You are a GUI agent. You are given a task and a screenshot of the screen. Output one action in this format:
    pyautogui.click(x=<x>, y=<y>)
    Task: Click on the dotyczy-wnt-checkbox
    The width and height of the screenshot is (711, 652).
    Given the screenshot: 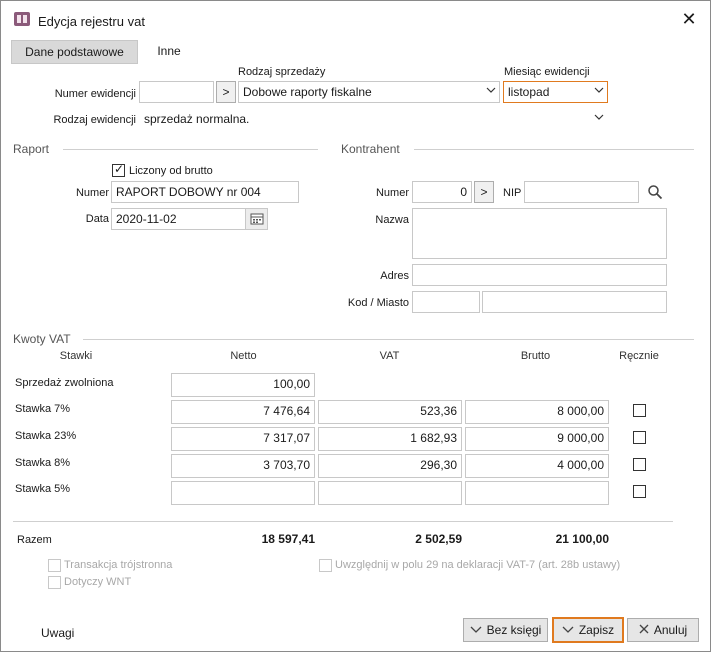 What is the action you would take?
    pyautogui.click(x=54, y=582)
    